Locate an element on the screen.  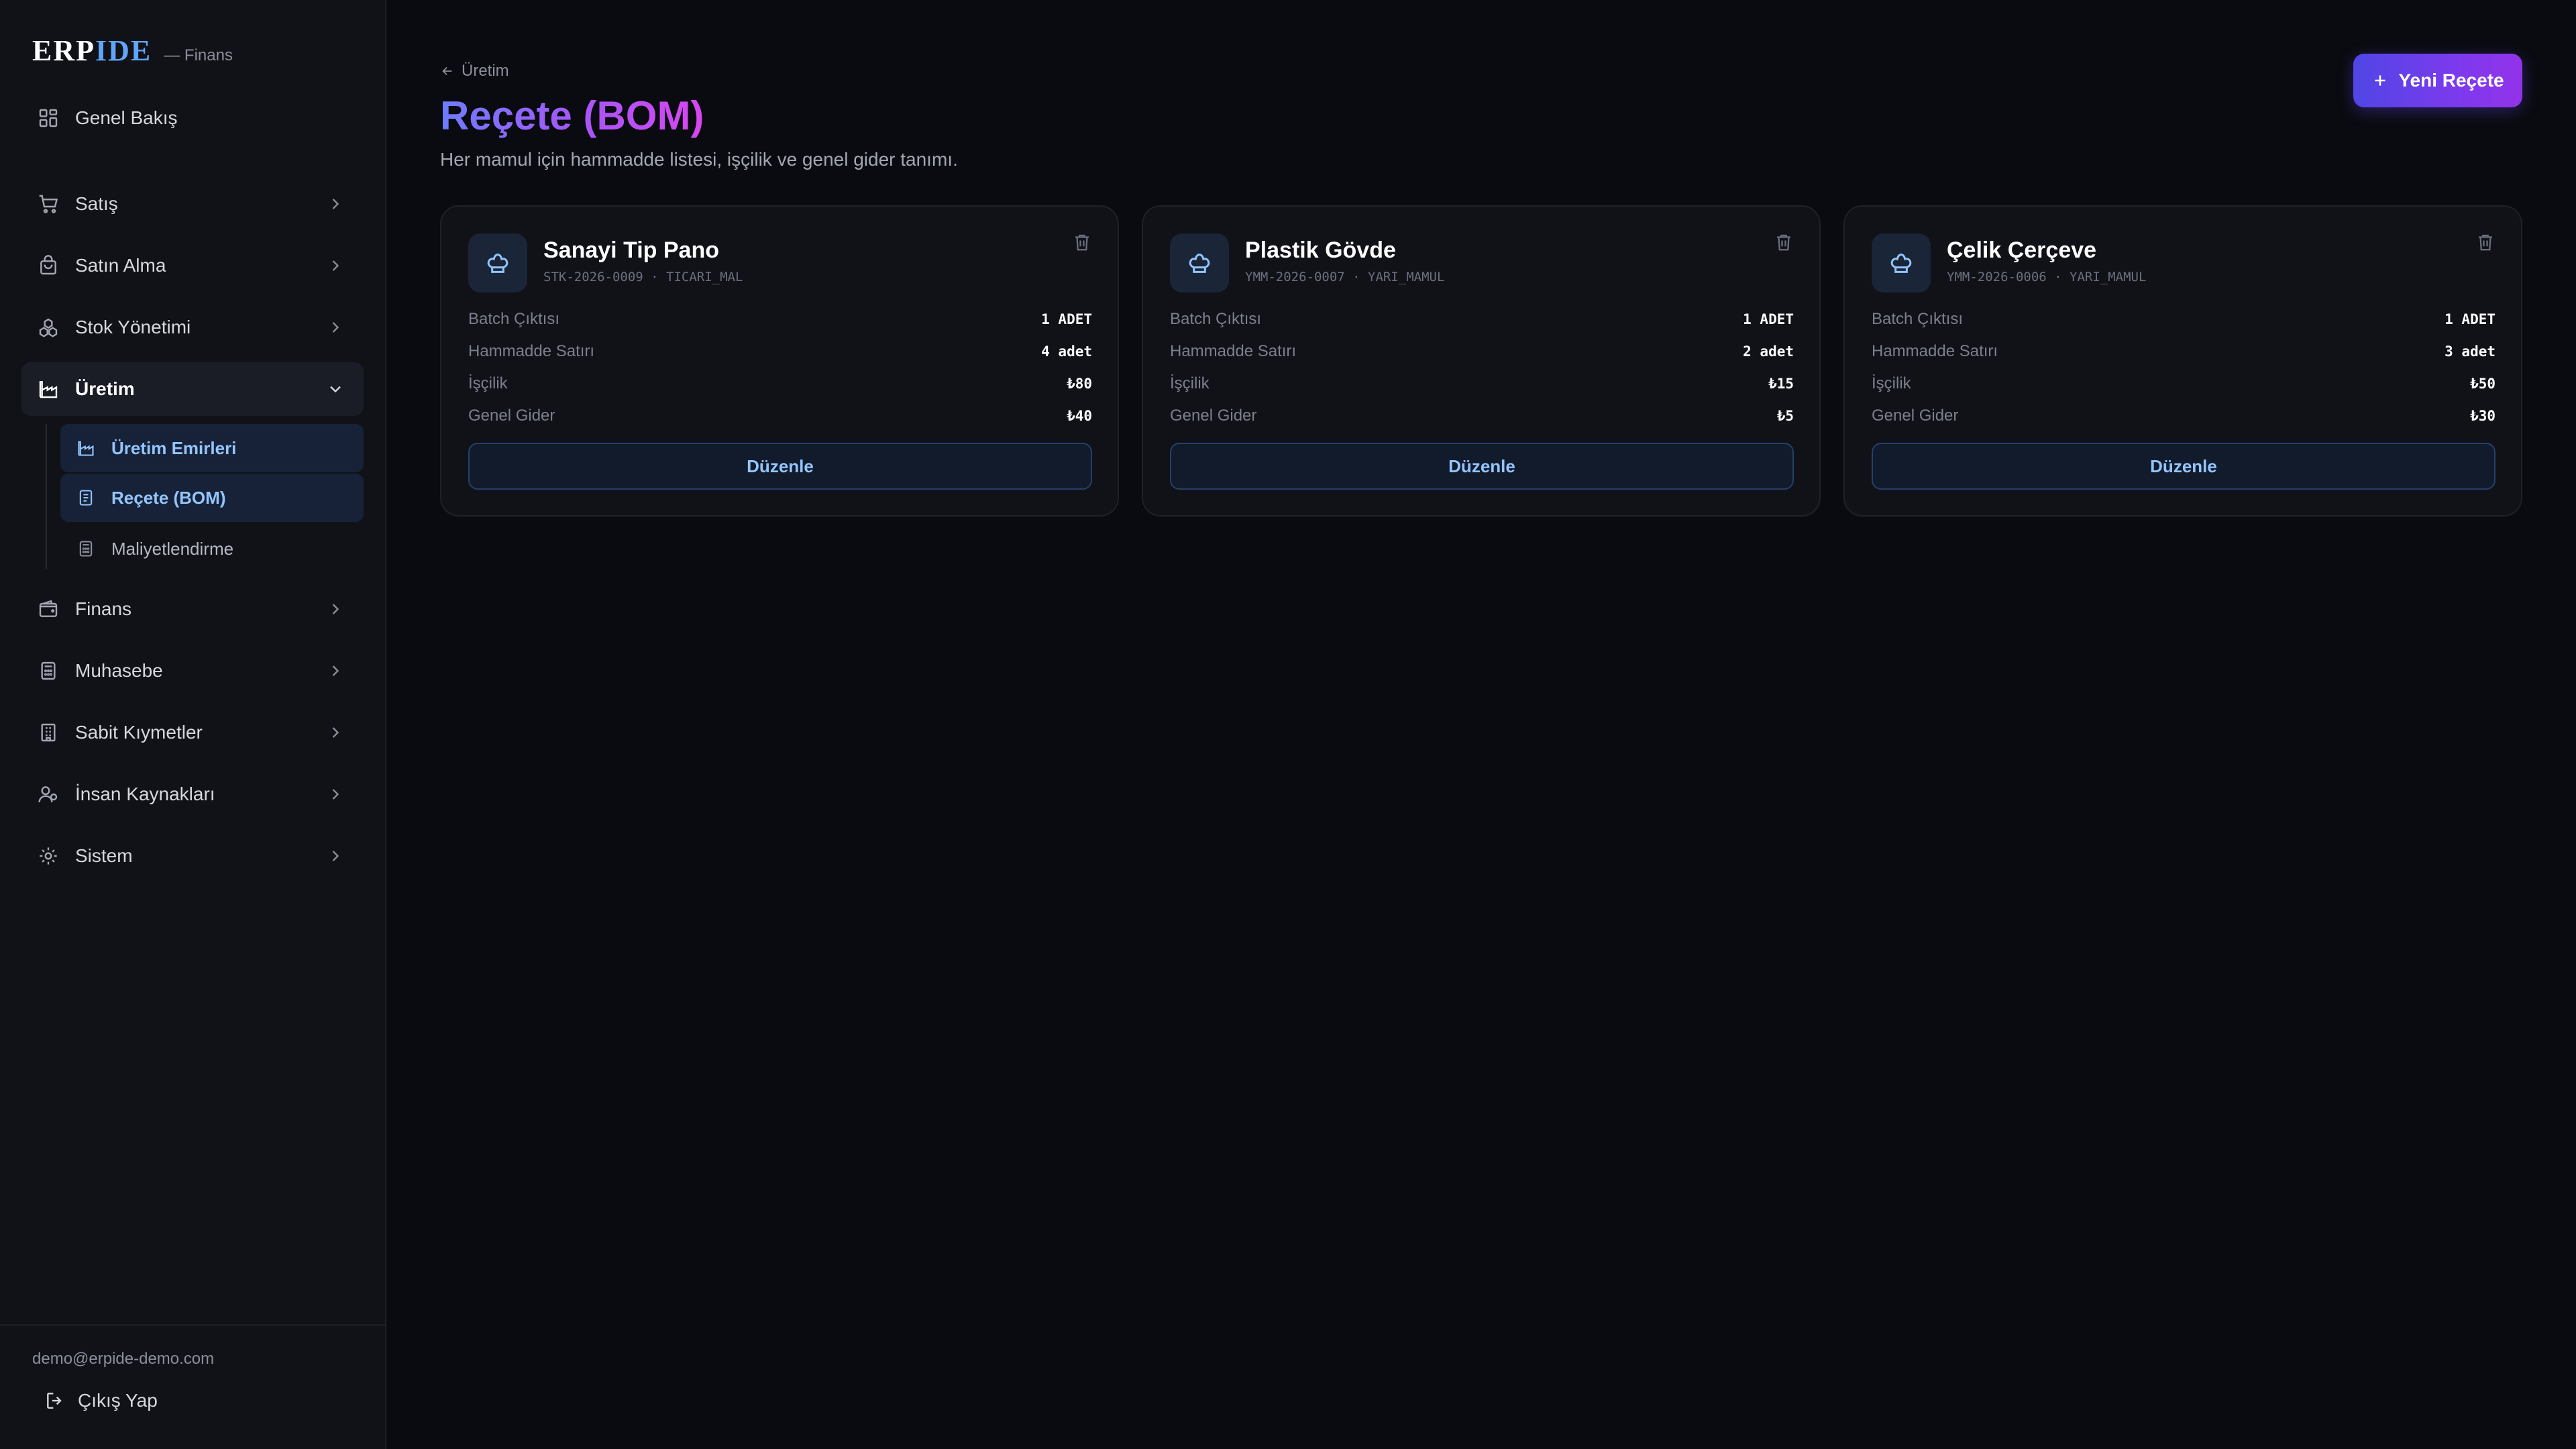
sidebar-item-sales: Satış is located at coordinates (192, 204).